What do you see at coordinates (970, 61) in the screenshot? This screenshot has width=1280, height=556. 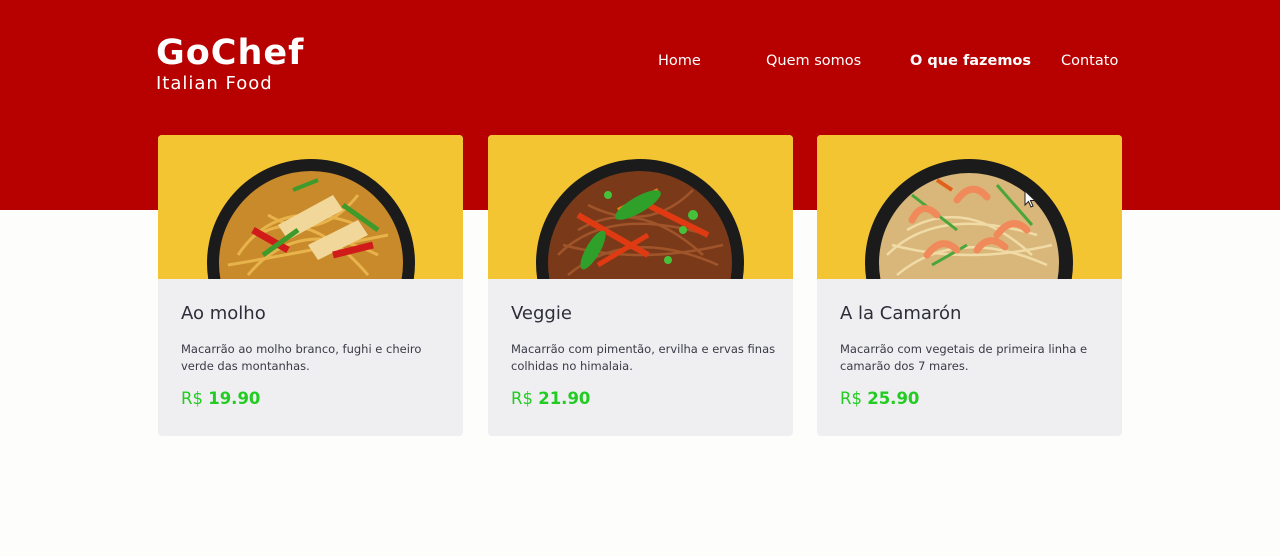 I see `nav-item-o-que-fazemos: O que fazemos` at bounding box center [970, 61].